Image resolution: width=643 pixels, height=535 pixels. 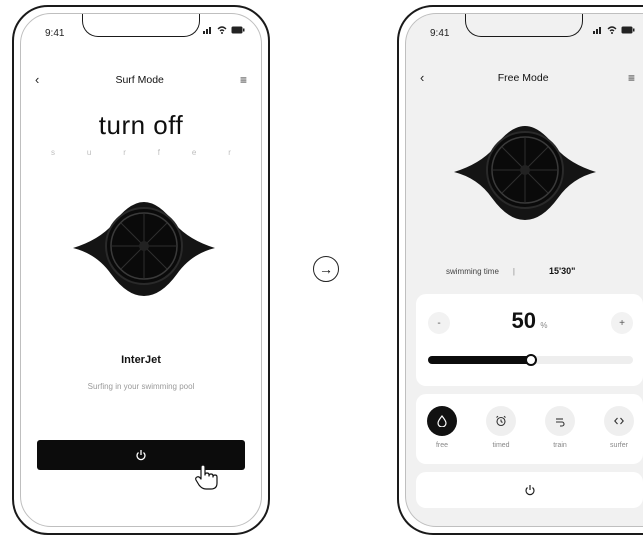 I want to click on drop-icon, so click(x=442, y=421).